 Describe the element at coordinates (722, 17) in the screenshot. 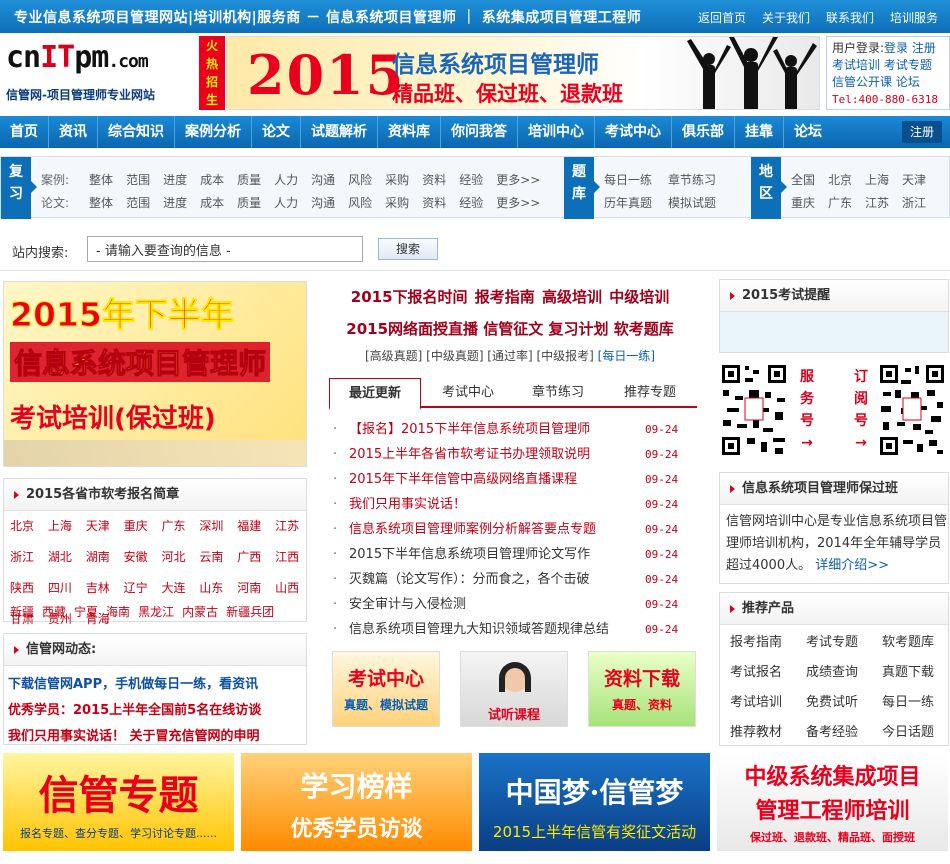

I see `link-home: 返回首页` at that location.